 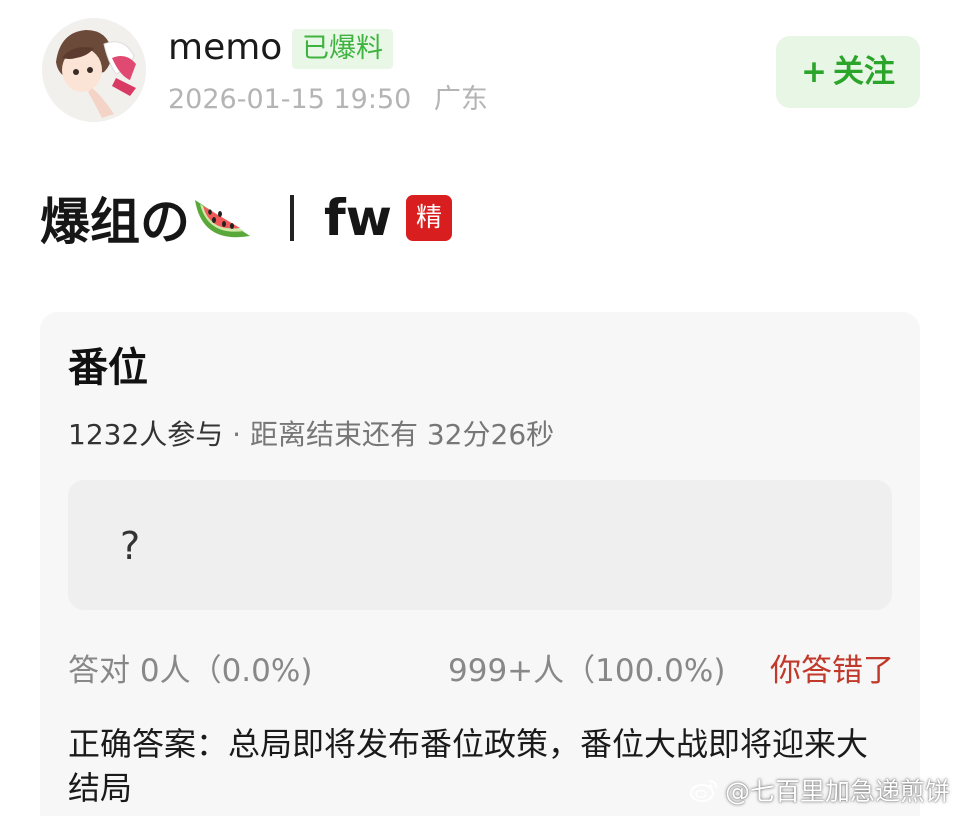 I want to click on post-meta: 2026-01-15 19:50 广东, so click(x=328, y=100).